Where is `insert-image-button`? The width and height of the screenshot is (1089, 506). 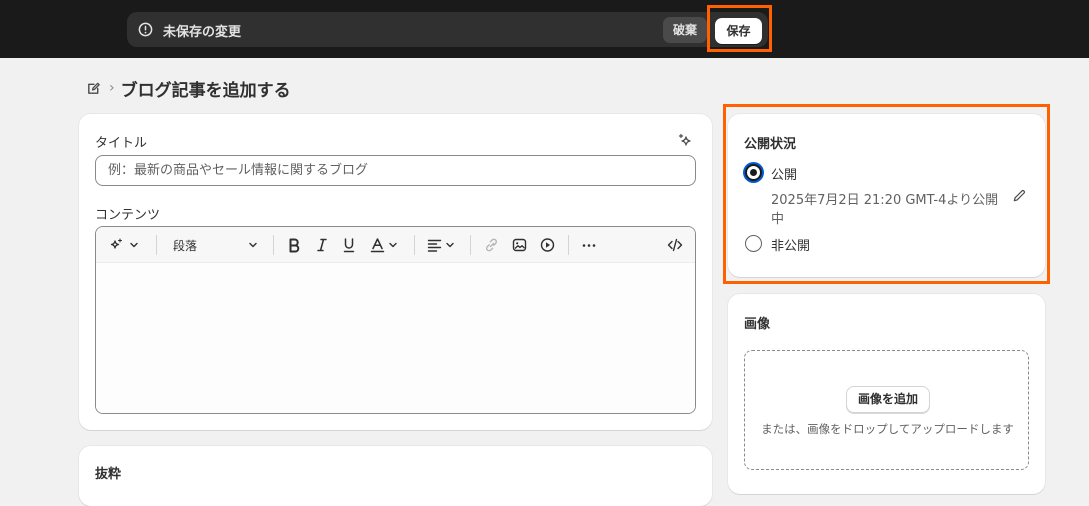
insert-image-button is located at coordinates (519, 245).